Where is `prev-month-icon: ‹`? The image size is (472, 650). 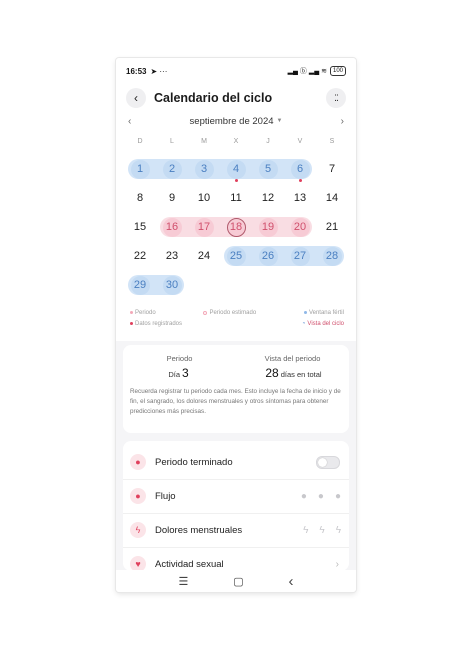
prev-month-icon: ‹ is located at coordinates (129, 121).